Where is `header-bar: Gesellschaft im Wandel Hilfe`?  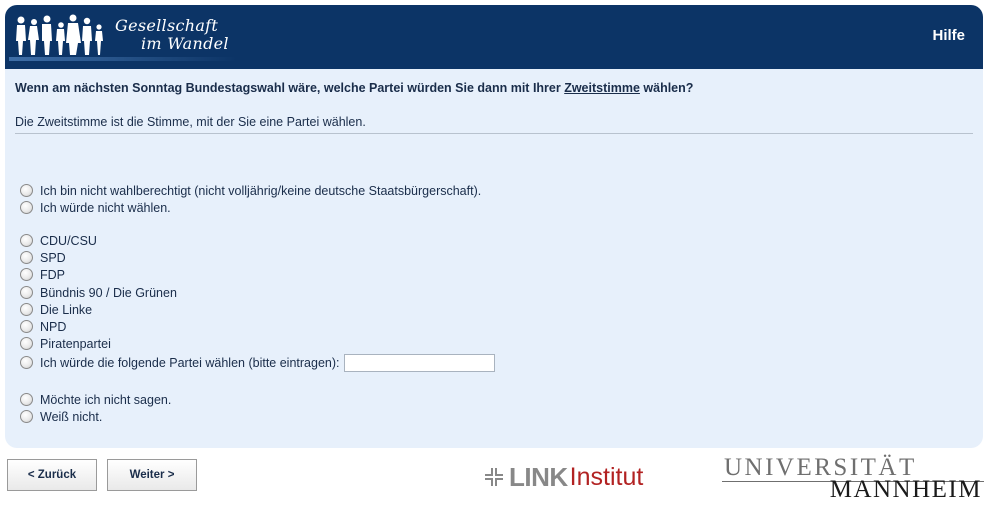 header-bar: Gesellschaft im Wandel Hilfe is located at coordinates (494, 37).